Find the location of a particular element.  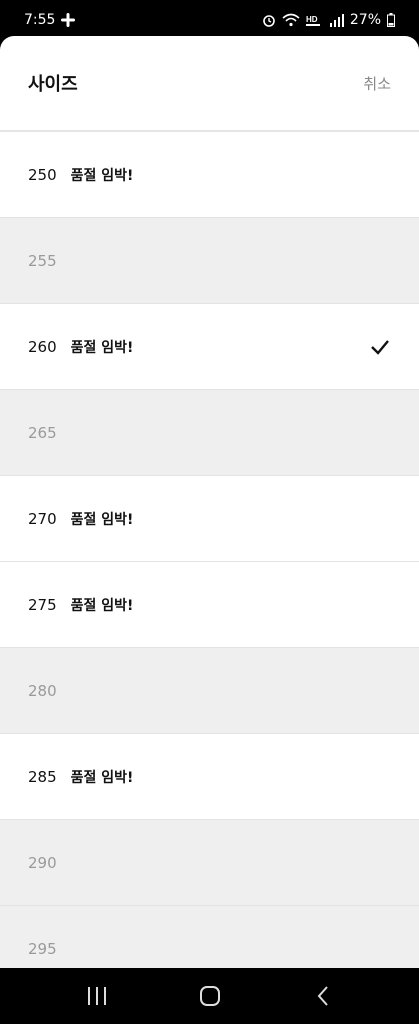

size-option-255: 255 is located at coordinates (209, 261).